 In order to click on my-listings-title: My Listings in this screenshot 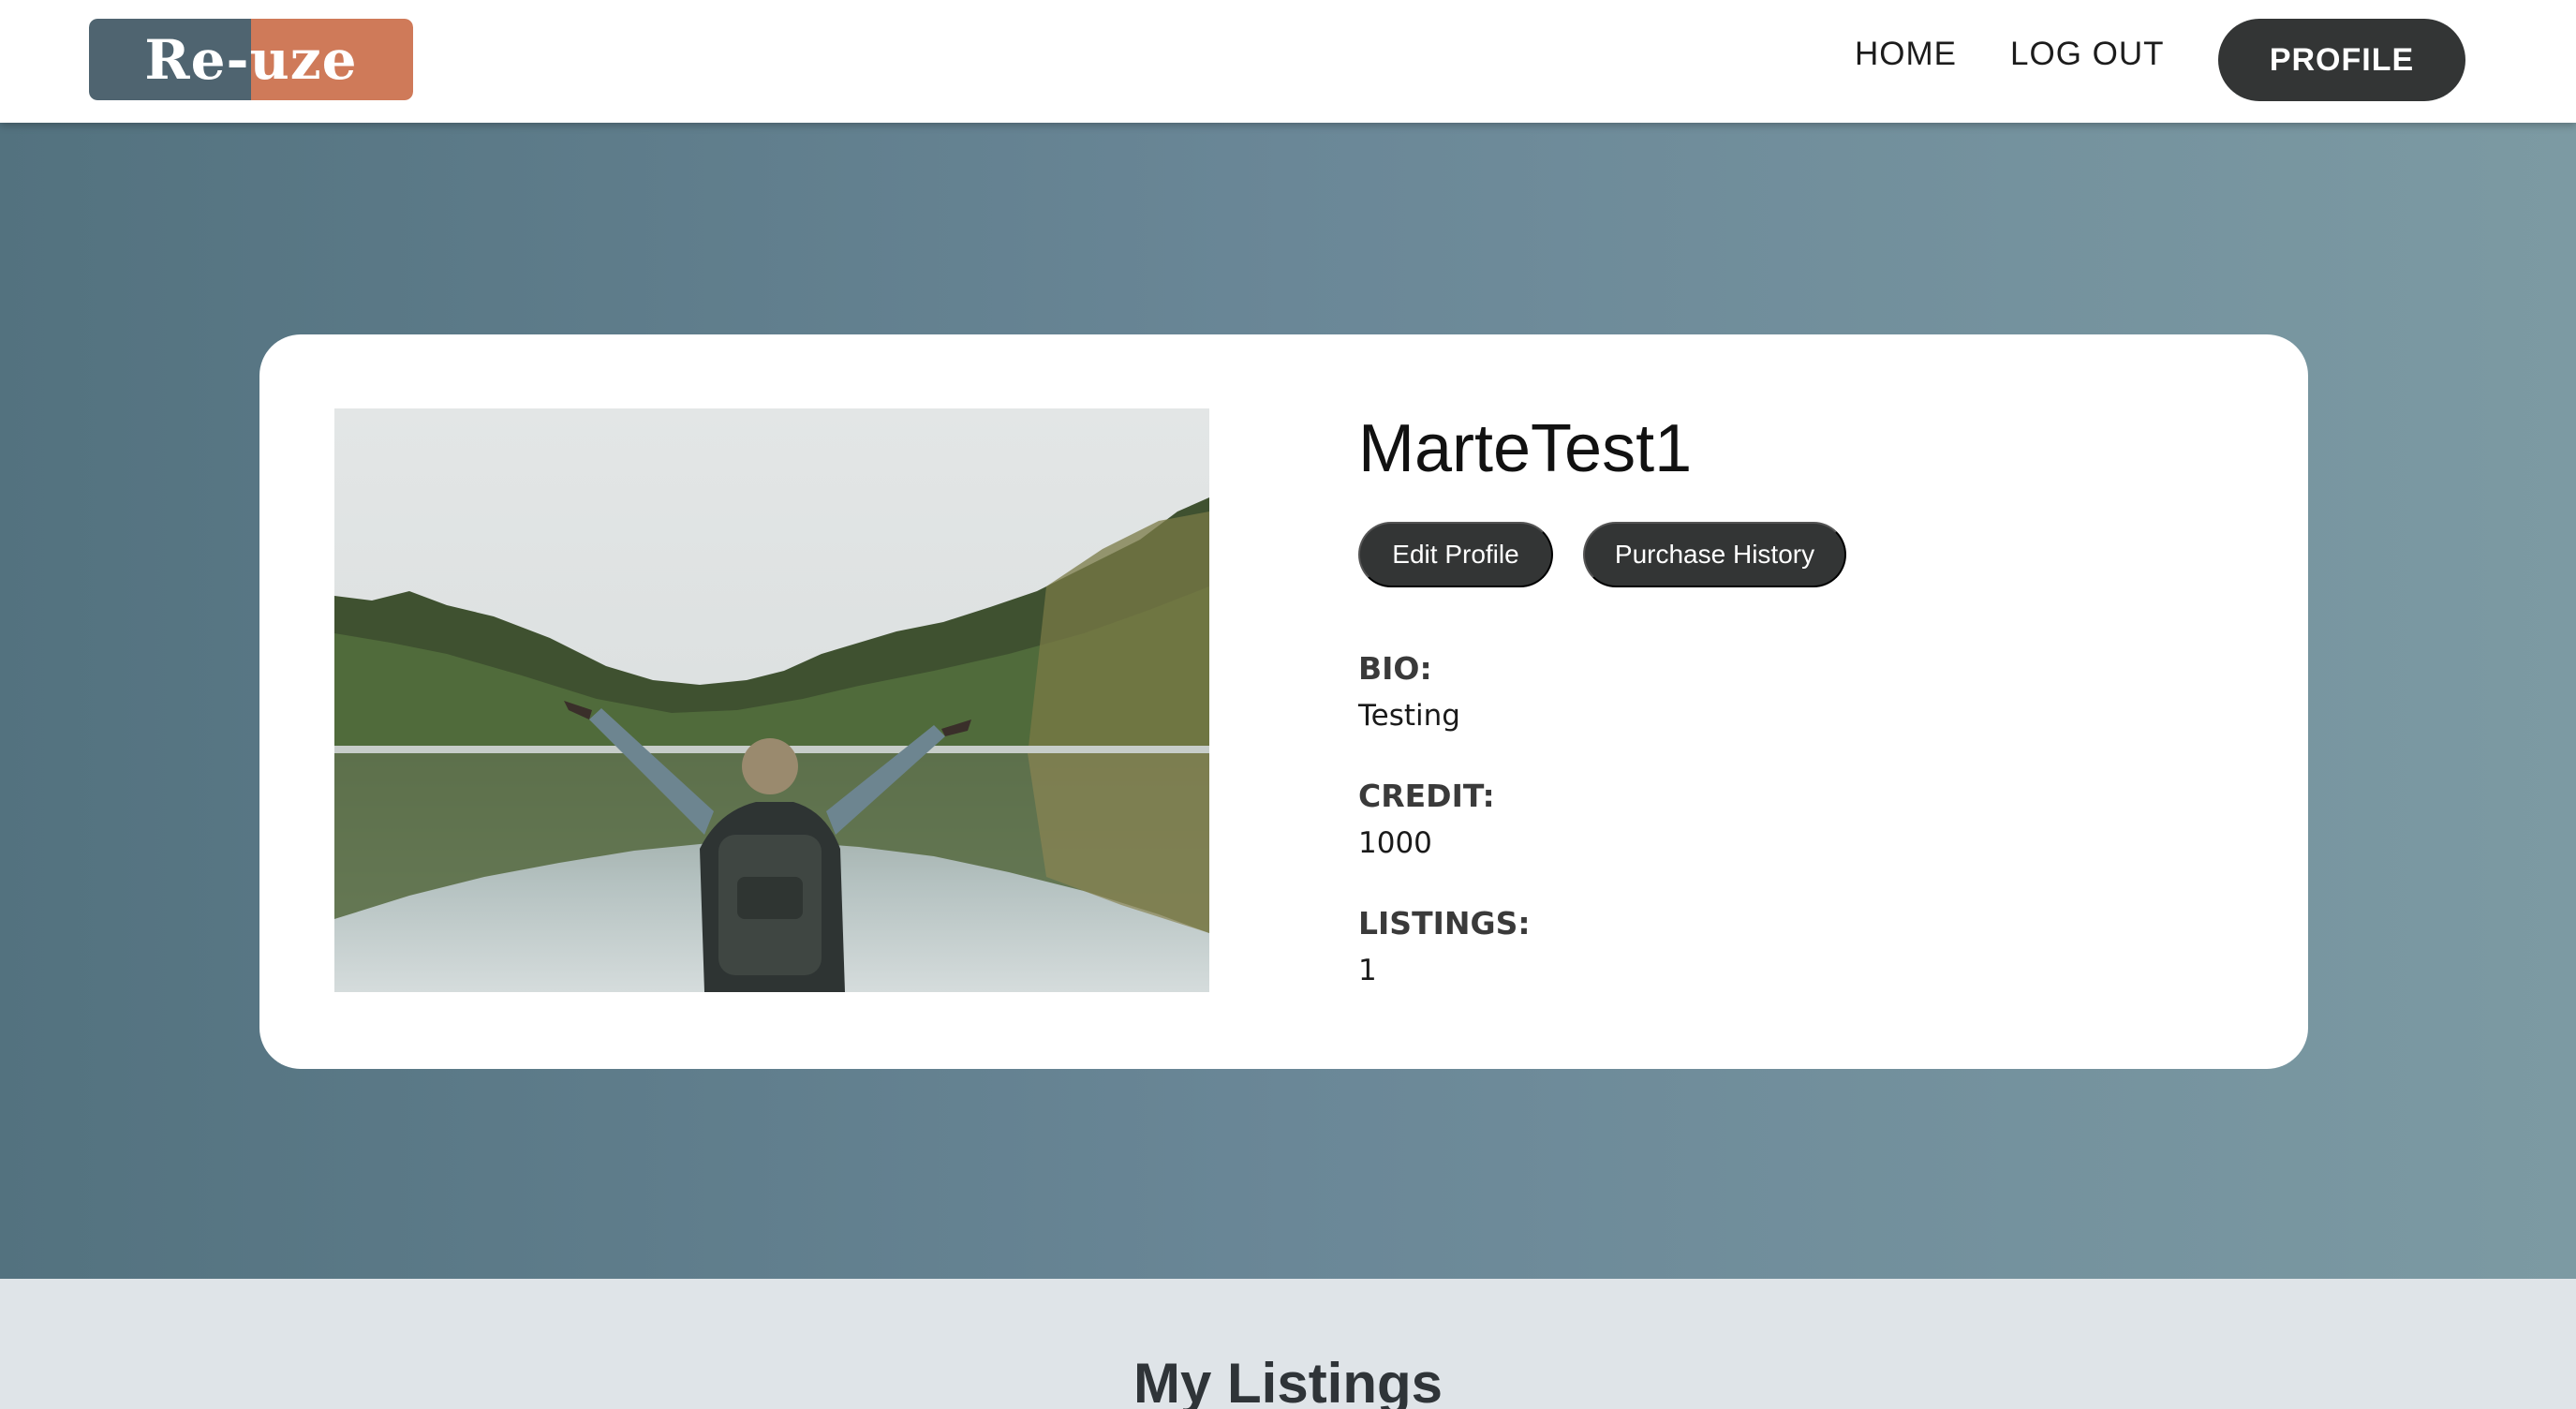, I will do `click(1288, 1380)`.